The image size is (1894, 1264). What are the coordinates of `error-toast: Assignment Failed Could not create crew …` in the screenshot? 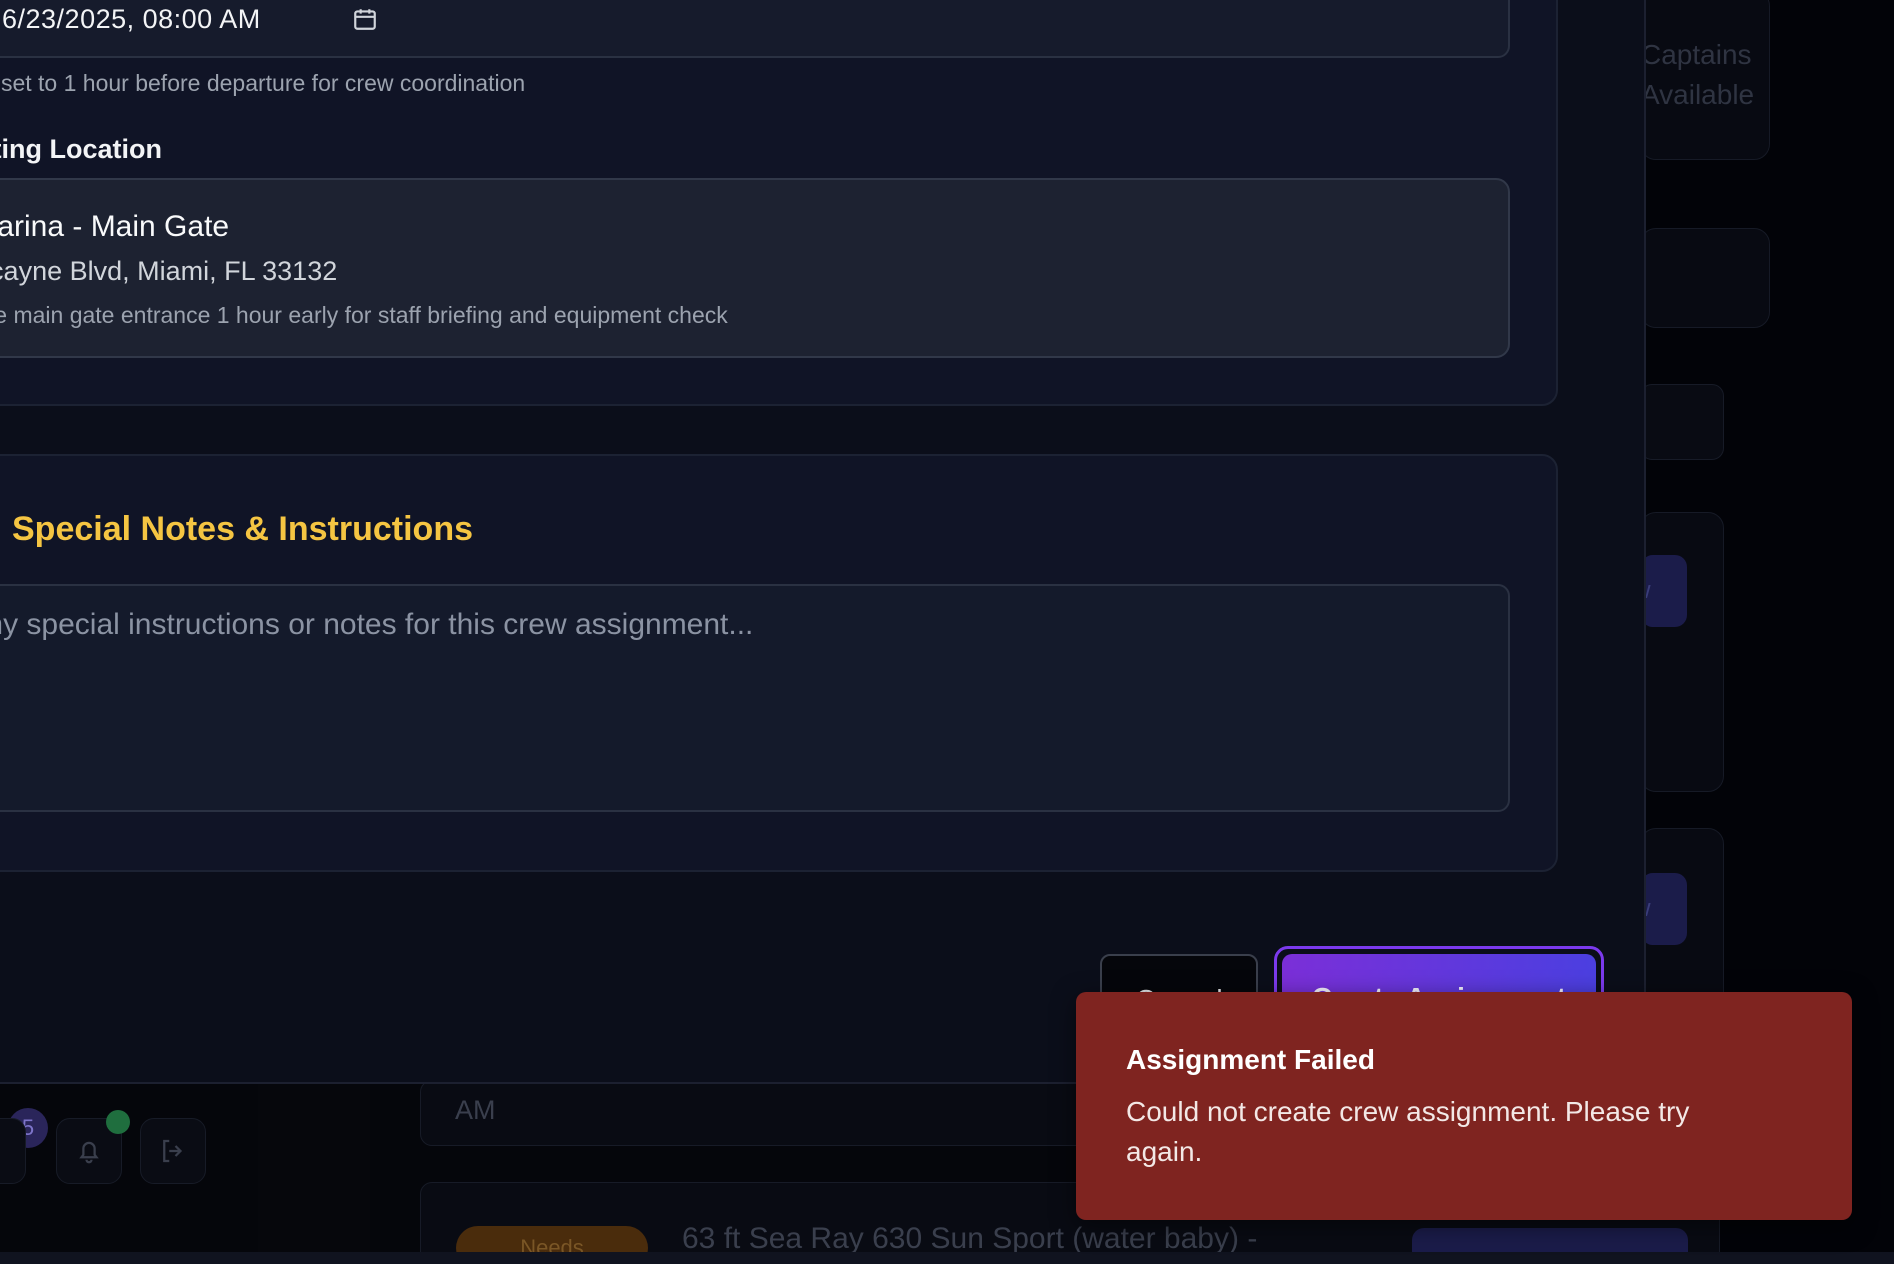 It's located at (1464, 1106).